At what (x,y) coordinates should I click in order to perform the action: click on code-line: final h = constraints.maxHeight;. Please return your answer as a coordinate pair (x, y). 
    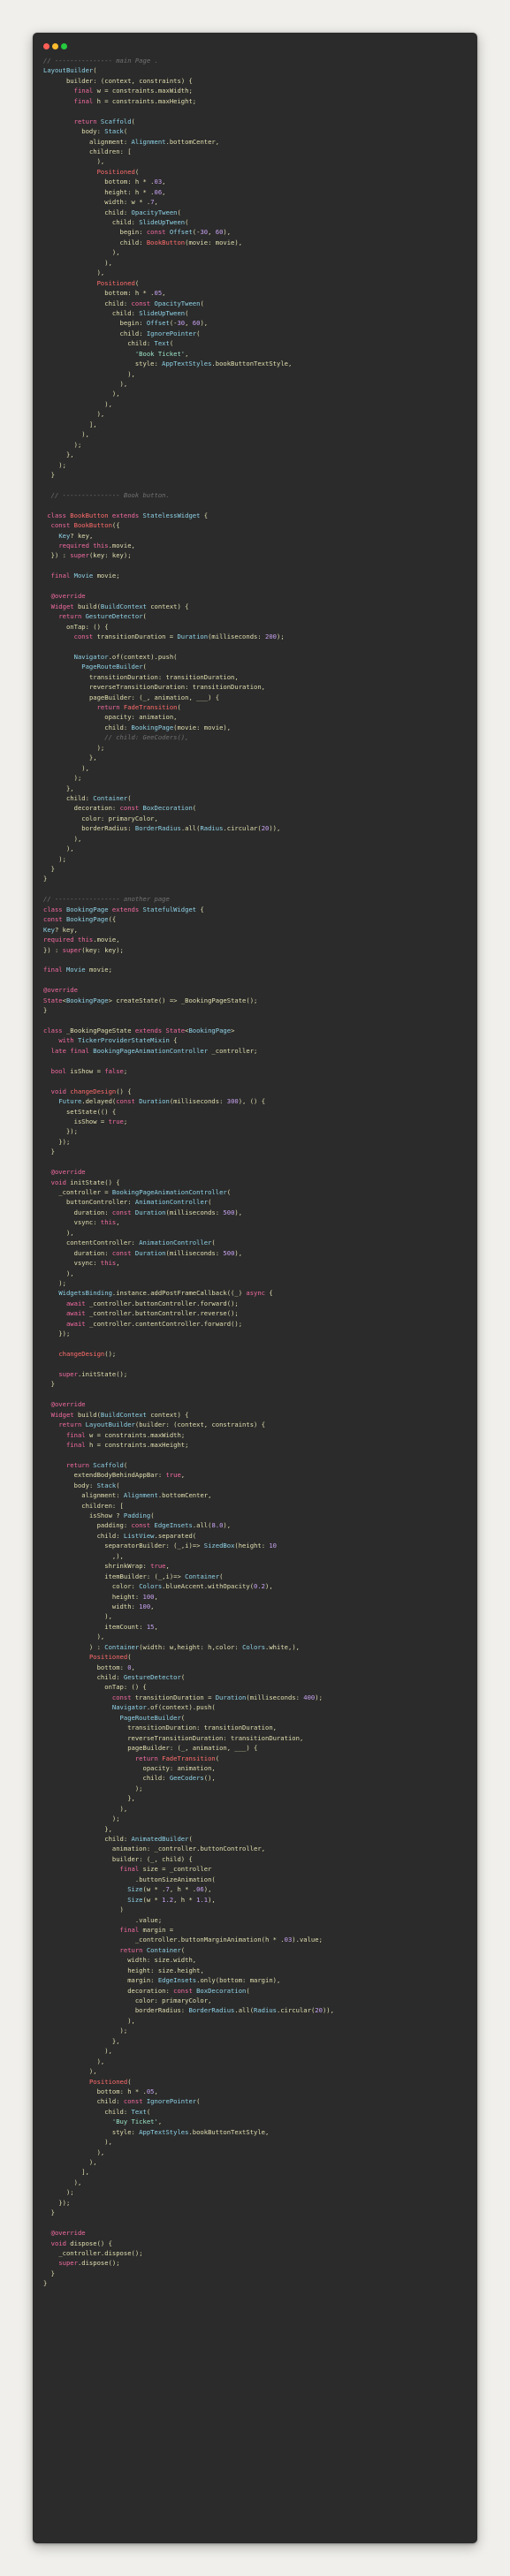
    Looking at the image, I should click on (127, 1445).